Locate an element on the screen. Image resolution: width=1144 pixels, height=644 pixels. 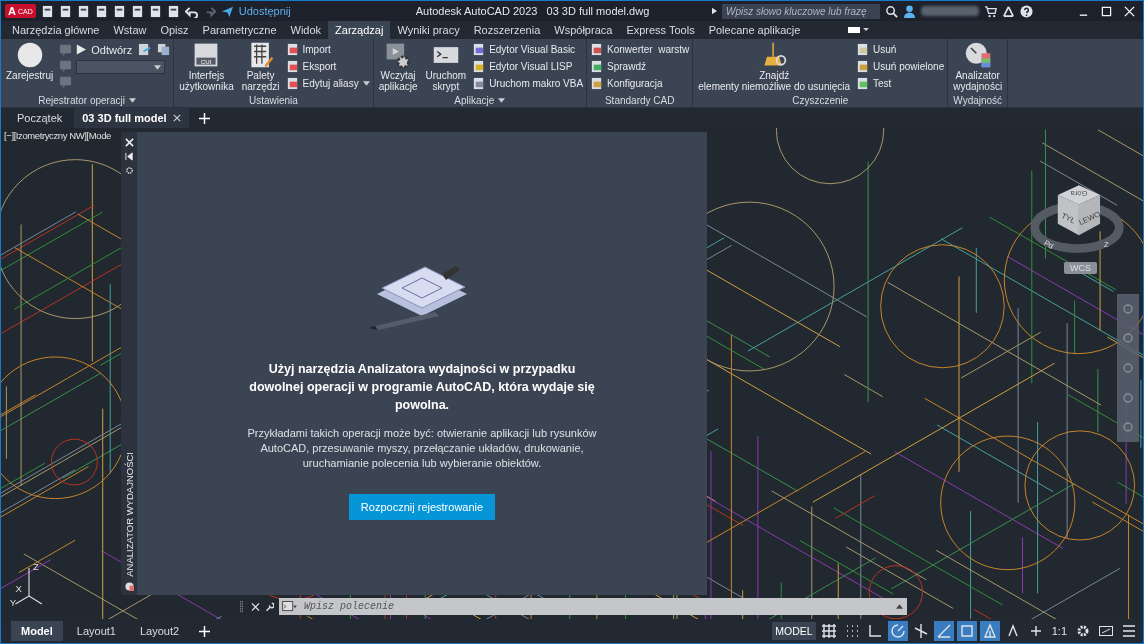
palette-description: Przykładami takich operacji może być: otwieranie aplikacji lub rysunków AutoCAD, przesuwanie myszy, przełączanie układów, drukowanie, uruchamianie polecenia lub wybieranie obiektów. is located at coordinates (422, 448).